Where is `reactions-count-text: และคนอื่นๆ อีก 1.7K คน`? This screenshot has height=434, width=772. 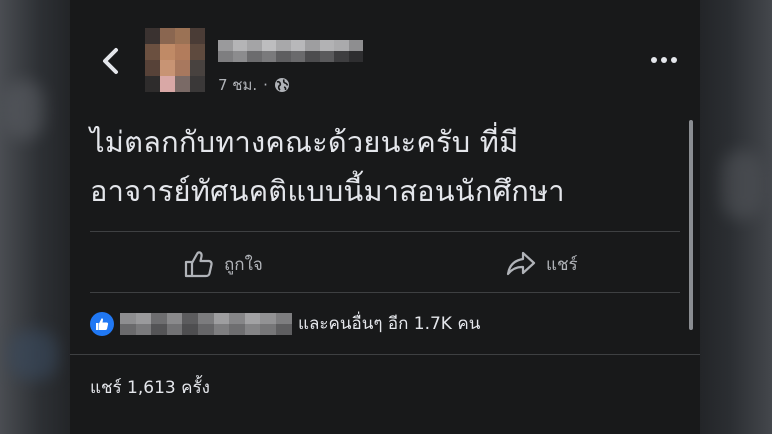
reactions-count-text: และคนอื่นๆ อีก 1.7K คน is located at coordinates (389, 324).